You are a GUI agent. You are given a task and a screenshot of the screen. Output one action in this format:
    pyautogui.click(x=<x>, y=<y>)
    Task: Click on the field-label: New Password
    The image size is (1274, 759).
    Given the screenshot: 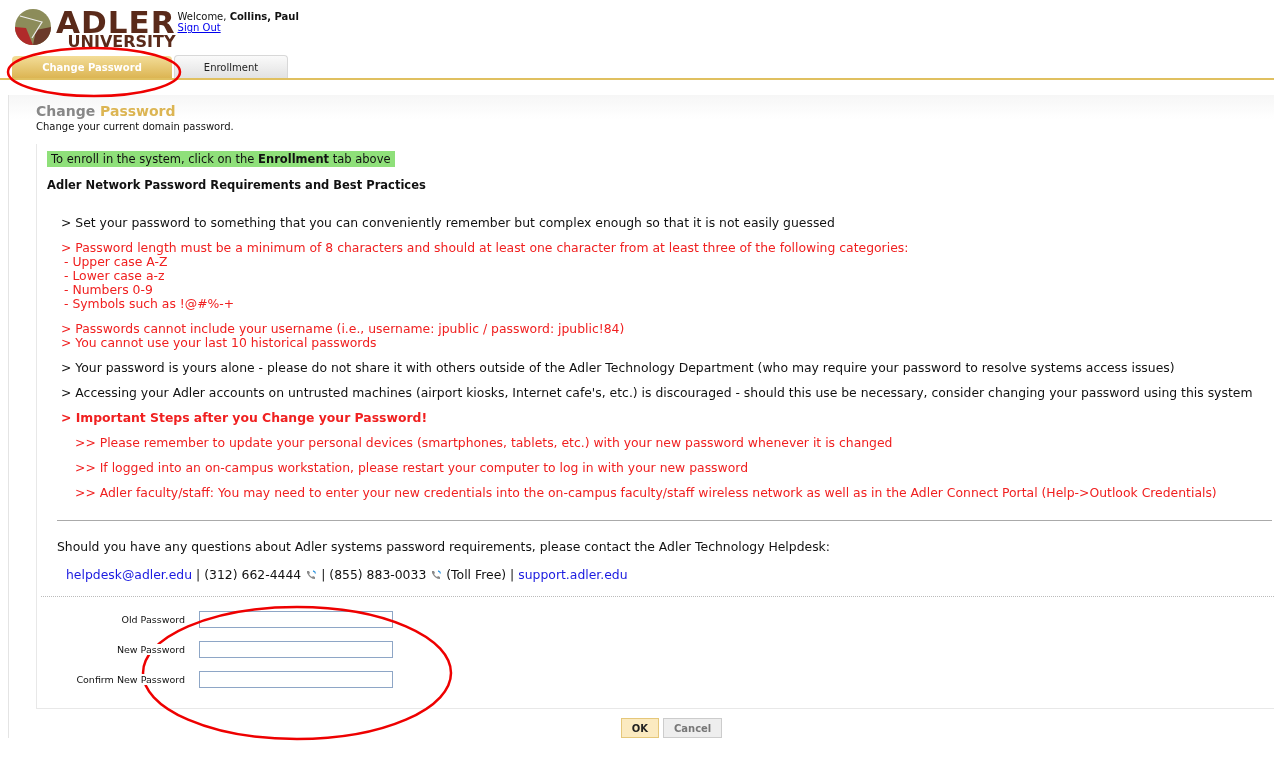 What is the action you would take?
    pyautogui.click(x=150, y=649)
    